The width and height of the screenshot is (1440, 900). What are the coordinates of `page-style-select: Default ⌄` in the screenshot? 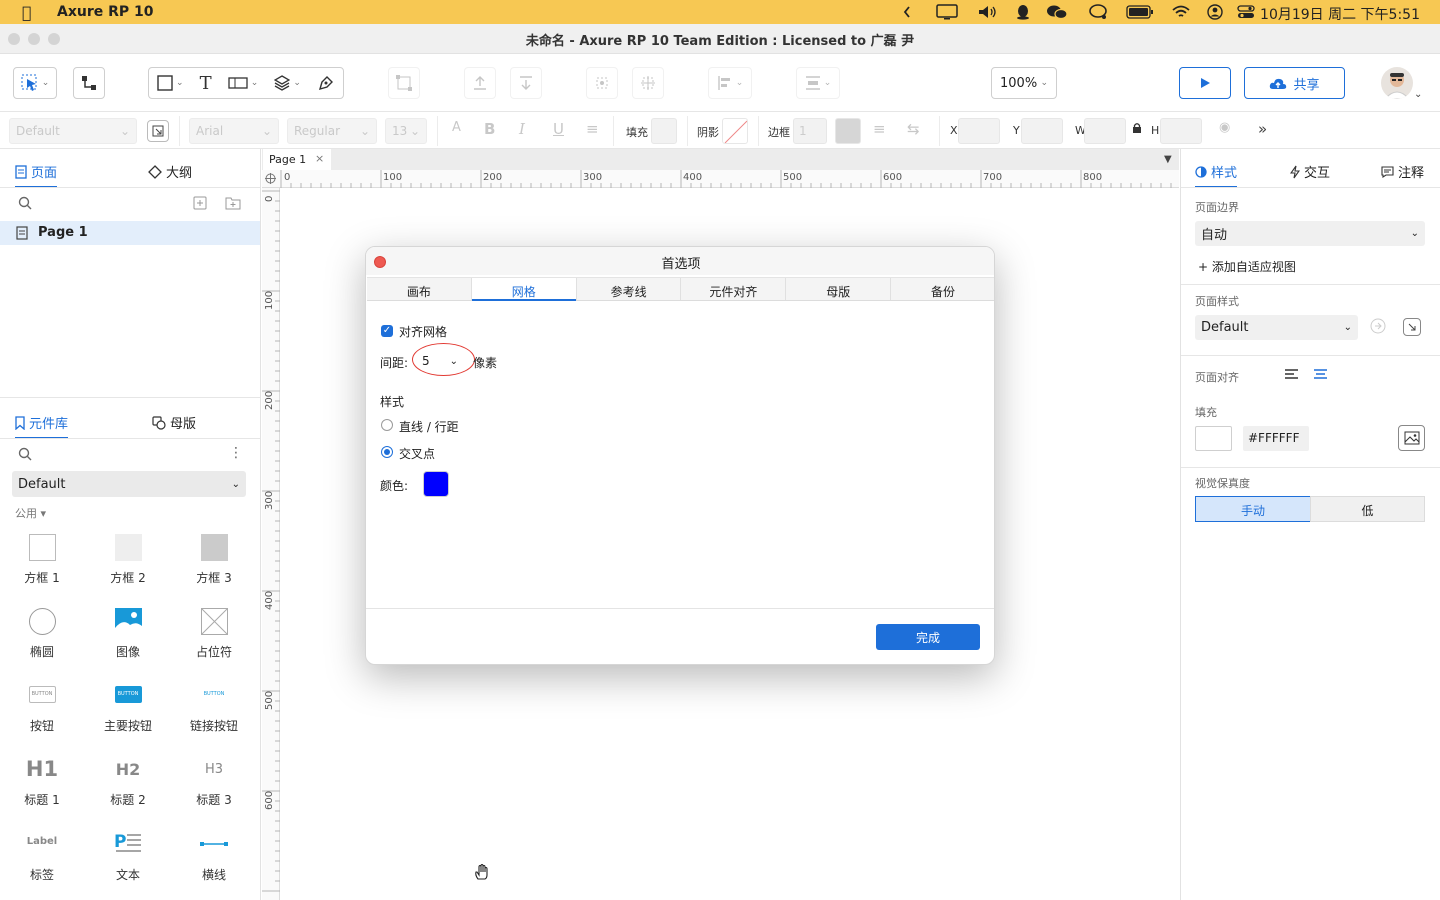 It's located at (1276, 327).